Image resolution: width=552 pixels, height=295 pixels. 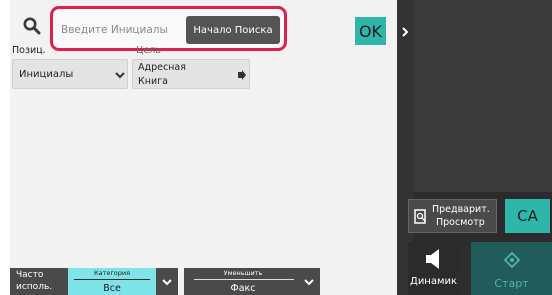 I want to click on ok-button: OK, so click(x=370, y=31).